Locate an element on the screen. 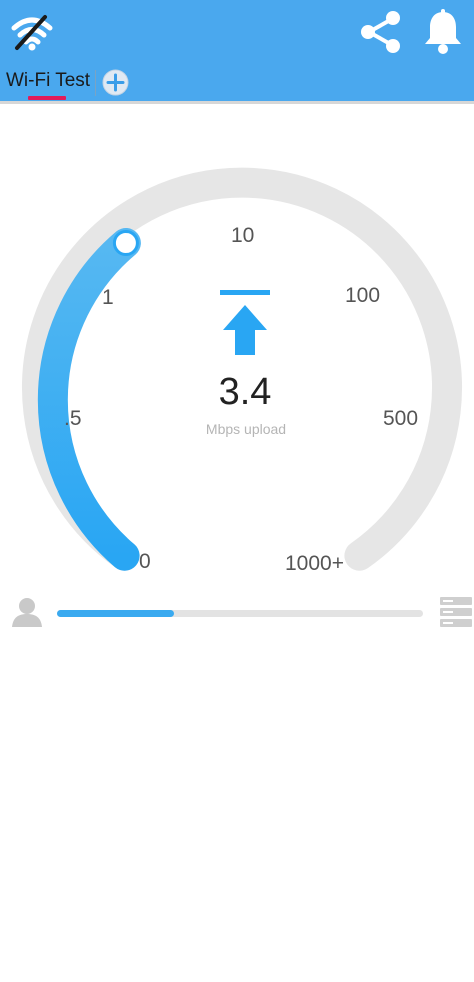 Image resolution: width=474 pixels, height=982 pixels. gauge-tick-label: .5 is located at coordinates (73, 418).